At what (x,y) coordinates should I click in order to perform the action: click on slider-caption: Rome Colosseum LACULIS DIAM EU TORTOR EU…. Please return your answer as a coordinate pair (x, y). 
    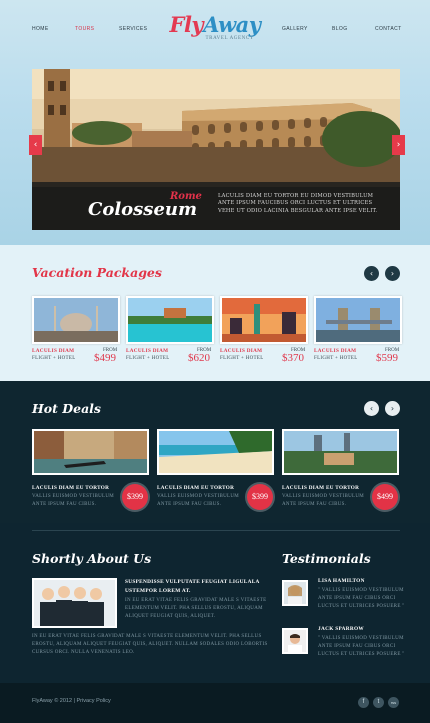
    Looking at the image, I should click on (216, 206).